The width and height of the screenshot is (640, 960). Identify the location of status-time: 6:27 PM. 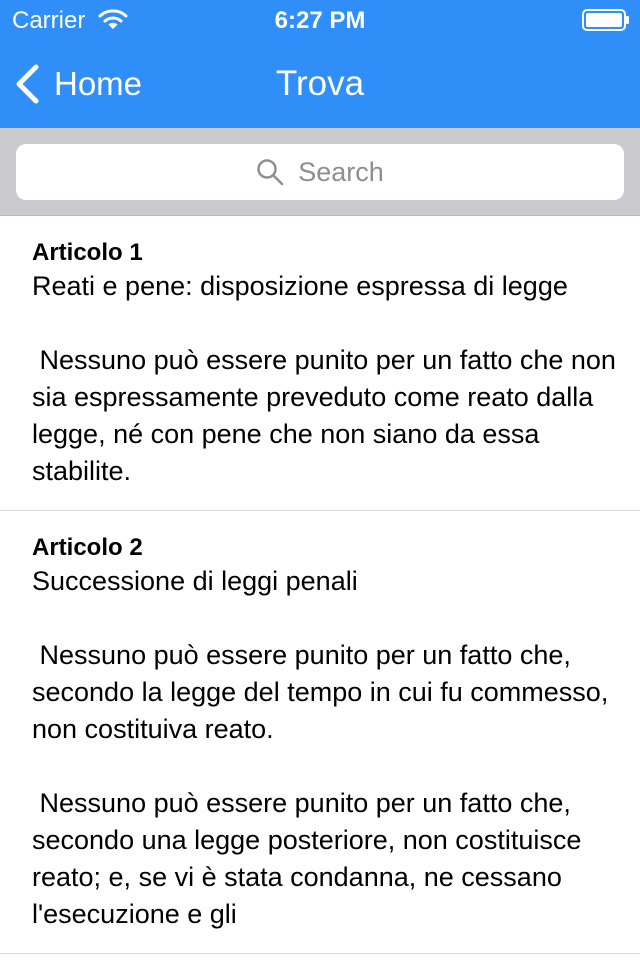
(320, 20).